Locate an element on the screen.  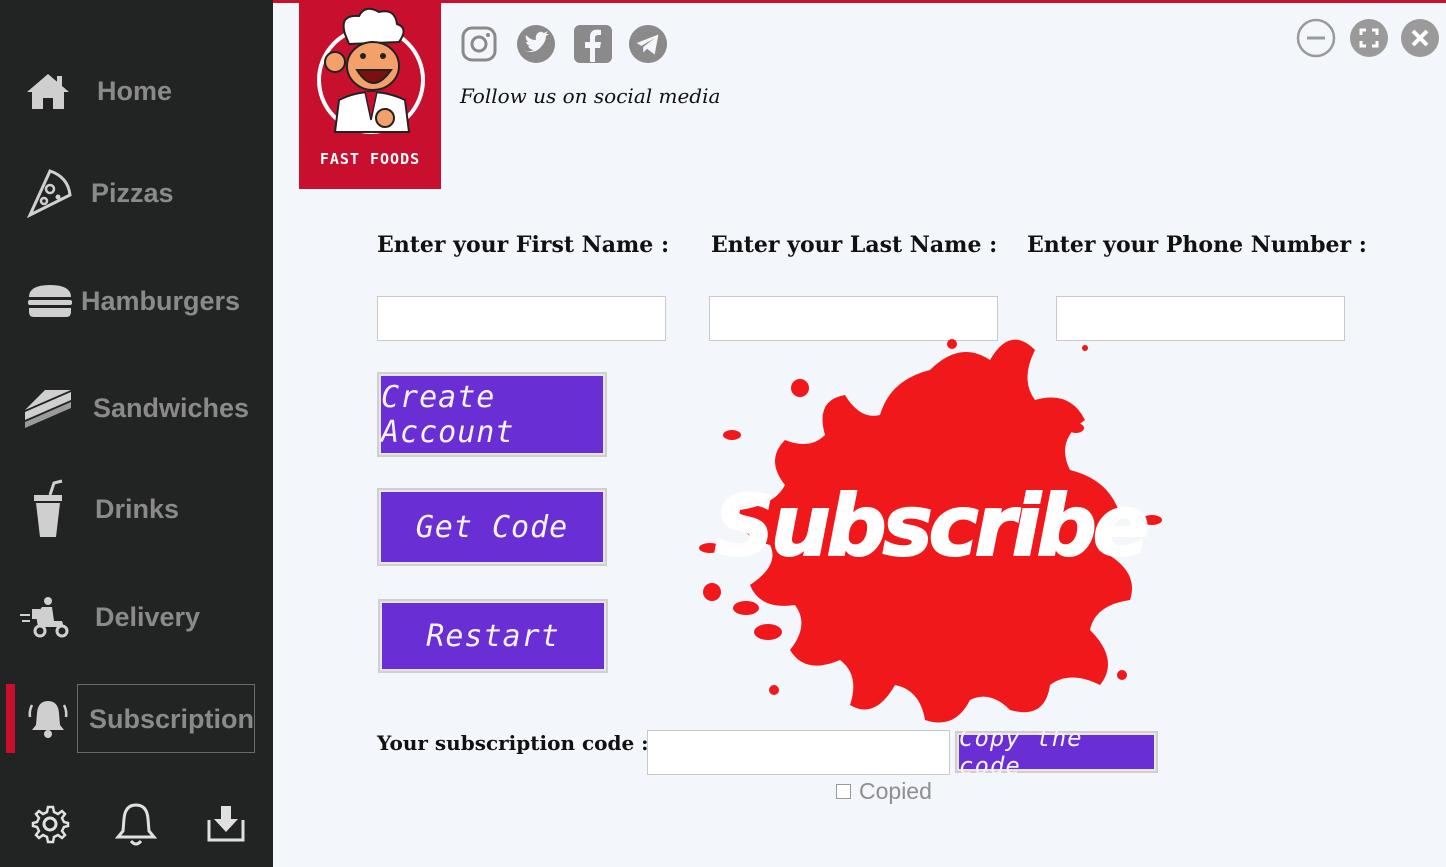
sidebar-item-drinks: Drinks is located at coordinates (136, 509).